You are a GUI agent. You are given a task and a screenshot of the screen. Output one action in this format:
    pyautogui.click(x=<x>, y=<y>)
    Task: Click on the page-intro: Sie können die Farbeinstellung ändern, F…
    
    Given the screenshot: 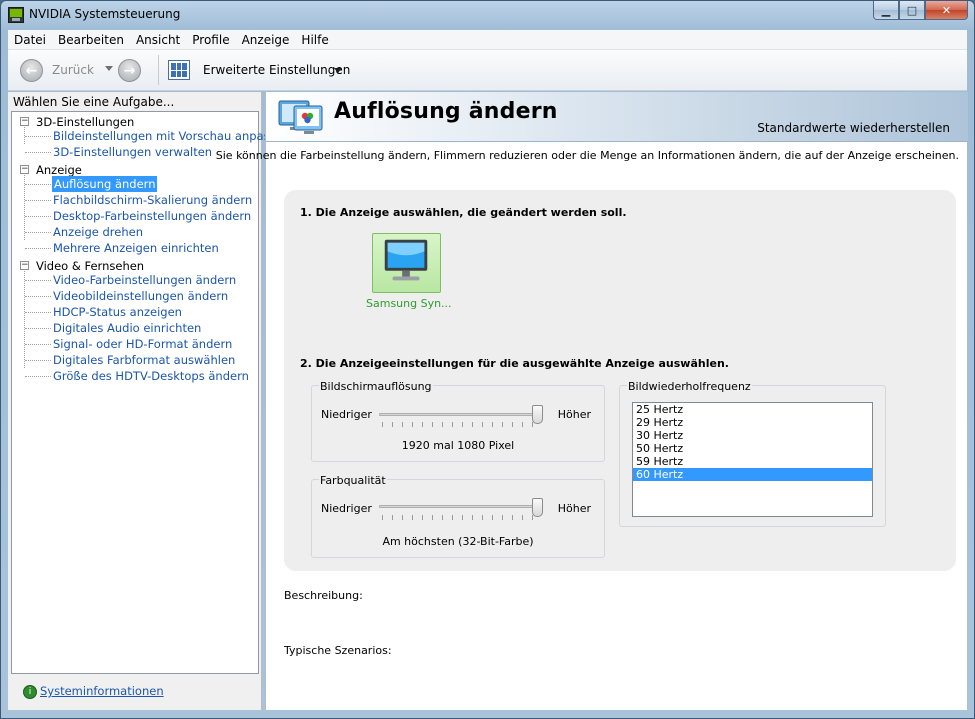 What is the action you would take?
    pyautogui.click(x=587, y=155)
    